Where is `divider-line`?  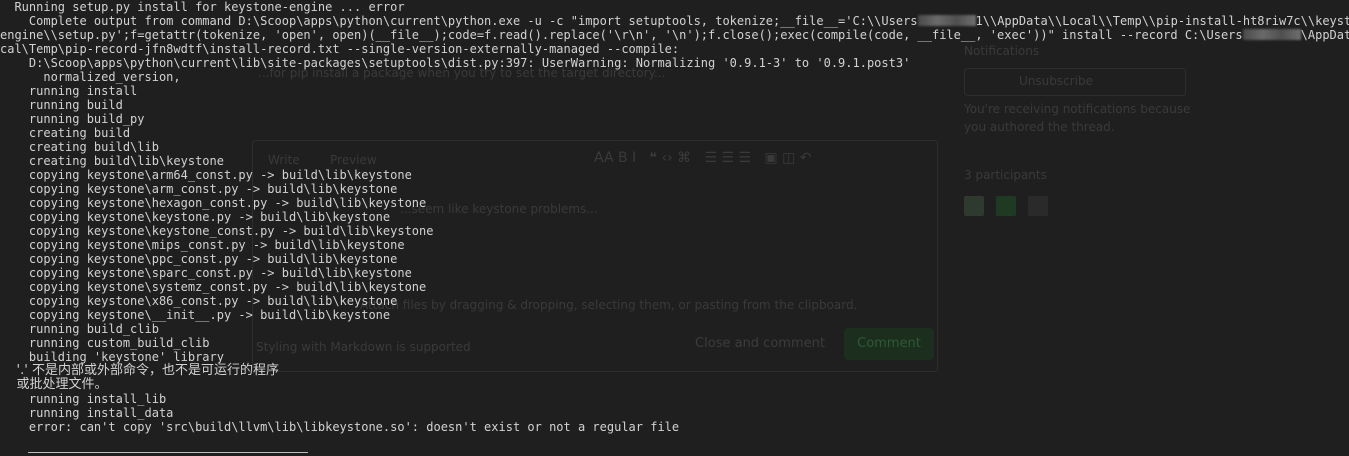 divider-line is located at coordinates (168, 452).